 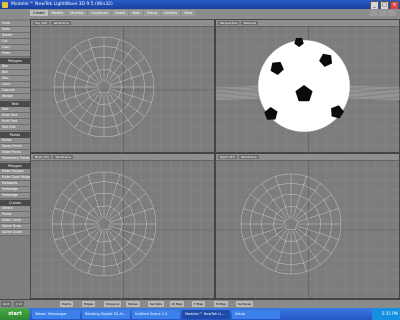 What do you see at coordinates (250, 23) in the screenshot?
I see `shading-select: Textured` at bounding box center [250, 23].